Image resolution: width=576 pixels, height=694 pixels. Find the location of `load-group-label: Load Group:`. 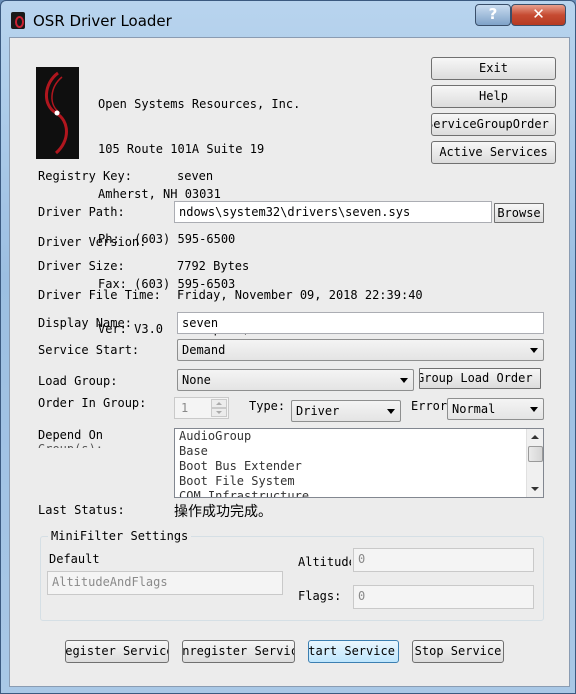

load-group-label: Load Group: is located at coordinates (78, 381).